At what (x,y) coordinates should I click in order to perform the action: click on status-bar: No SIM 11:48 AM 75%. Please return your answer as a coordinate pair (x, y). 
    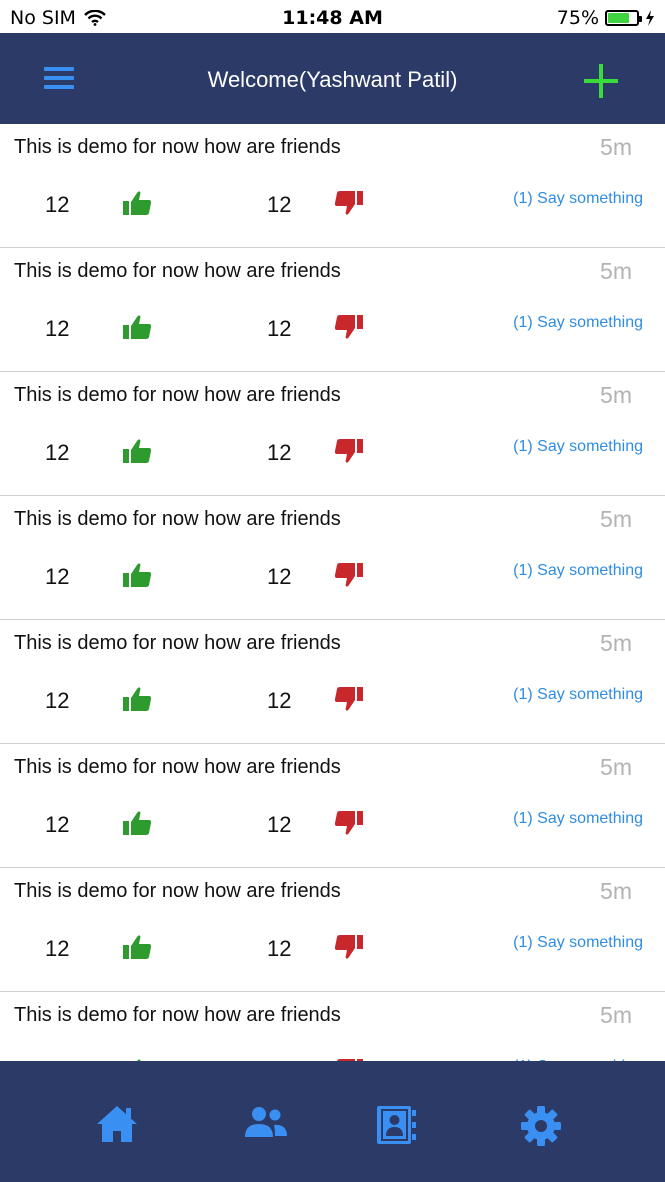
    Looking at the image, I should click on (332, 16).